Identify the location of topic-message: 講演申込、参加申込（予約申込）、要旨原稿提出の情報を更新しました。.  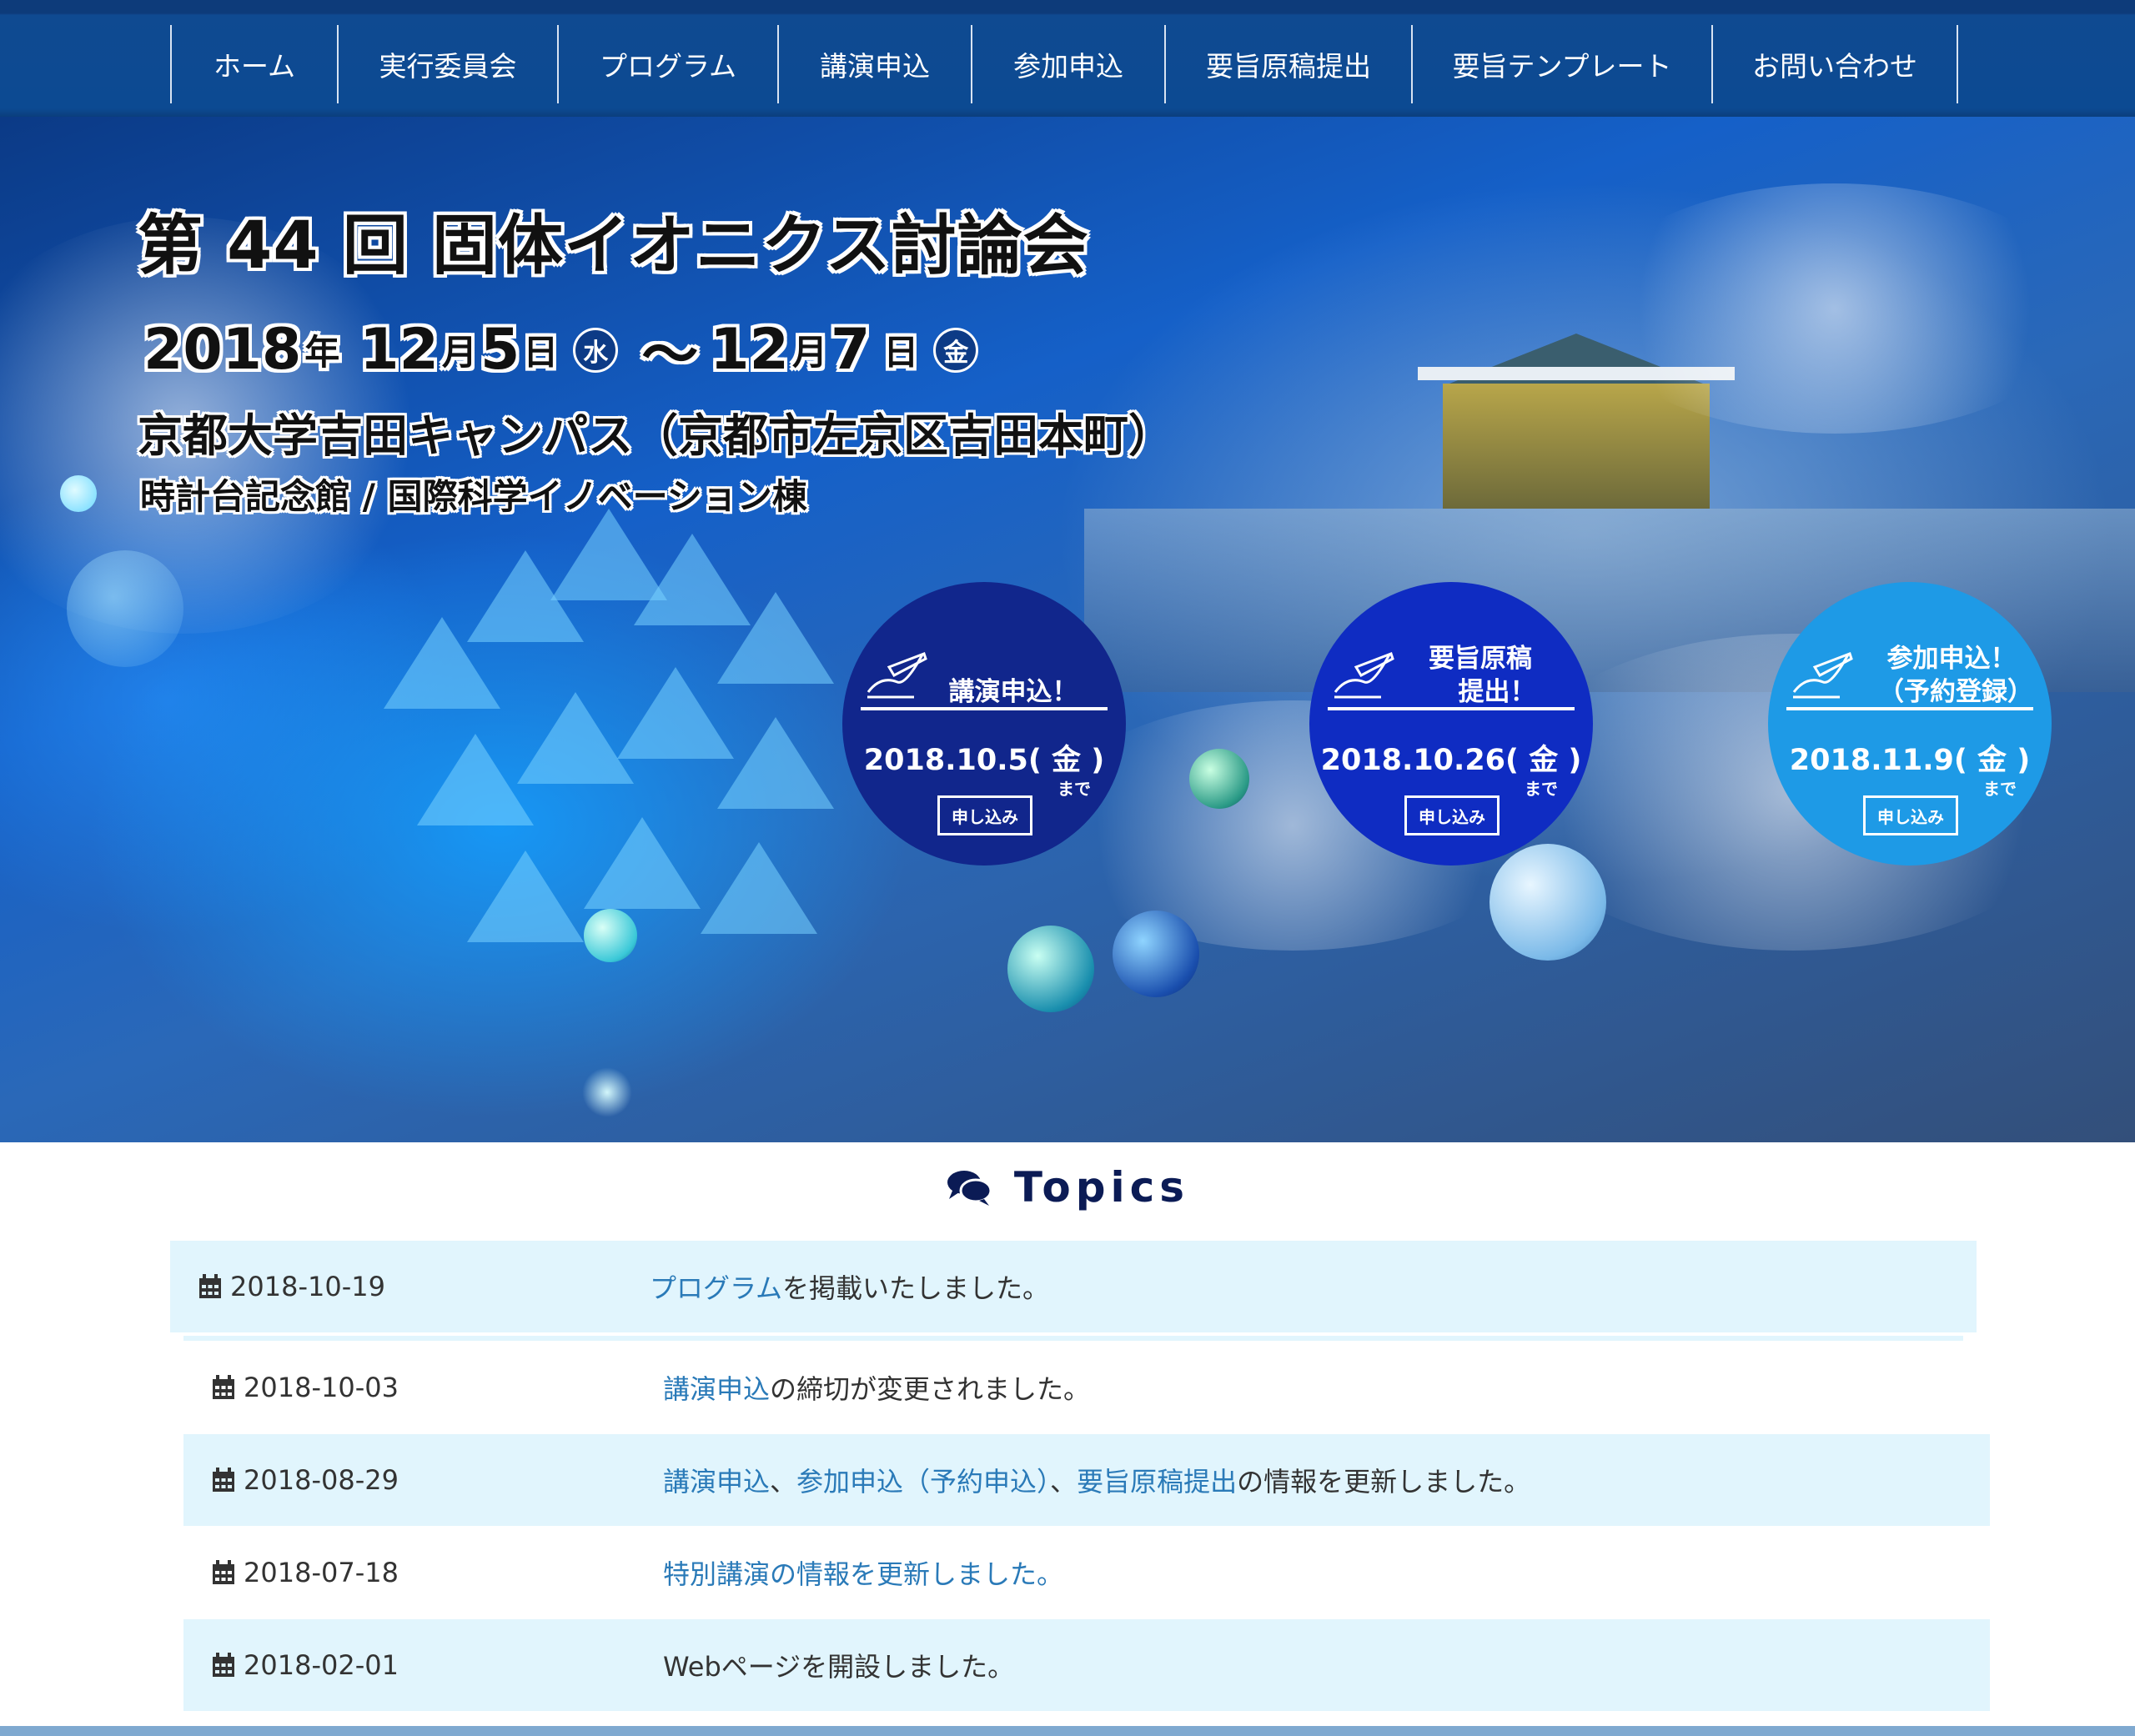
(1096, 1480).